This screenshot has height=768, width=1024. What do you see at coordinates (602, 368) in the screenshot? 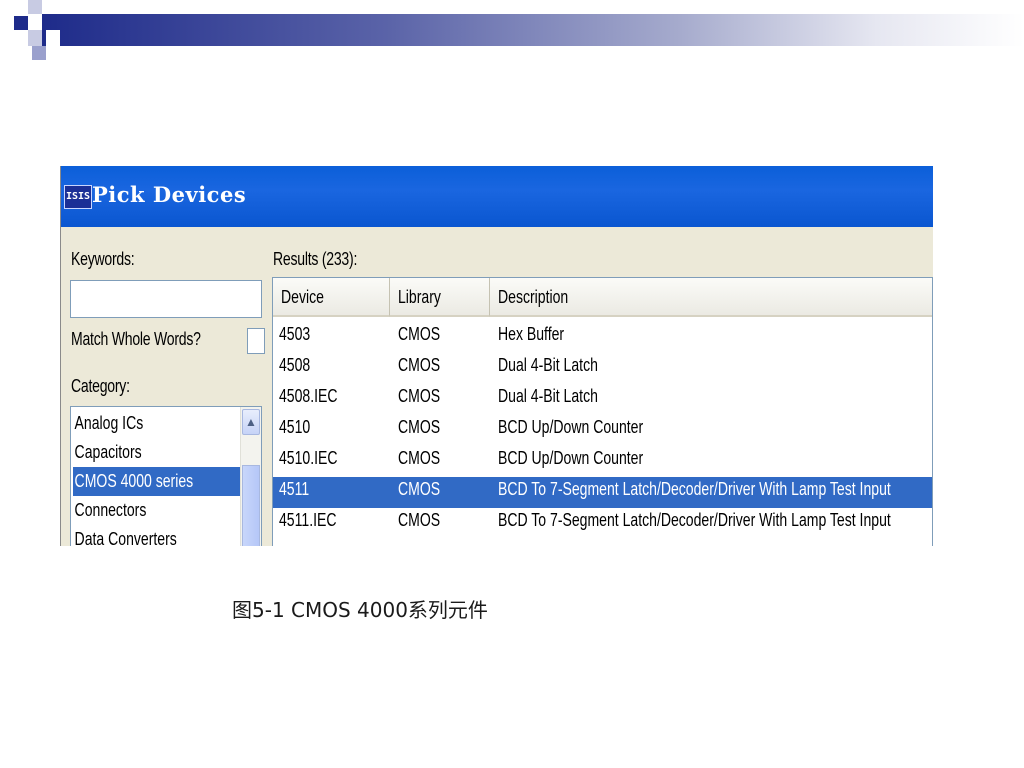
I see `table-row: 4508 CMOS Dual 4-Bit Latch` at bounding box center [602, 368].